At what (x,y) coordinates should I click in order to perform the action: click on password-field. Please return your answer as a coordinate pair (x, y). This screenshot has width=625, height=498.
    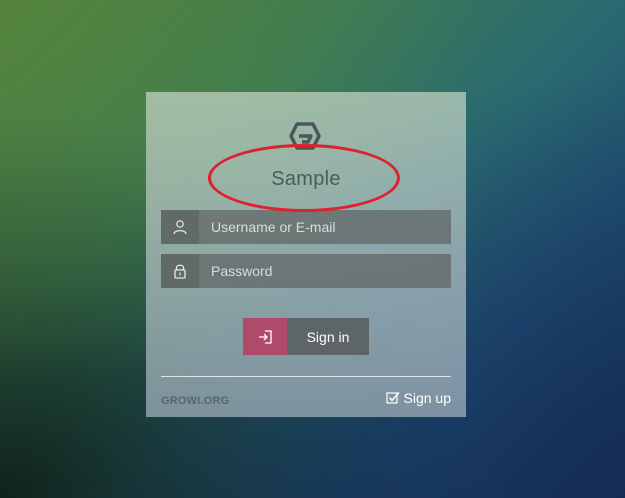
    Looking at the image, I should click on (306, 271).